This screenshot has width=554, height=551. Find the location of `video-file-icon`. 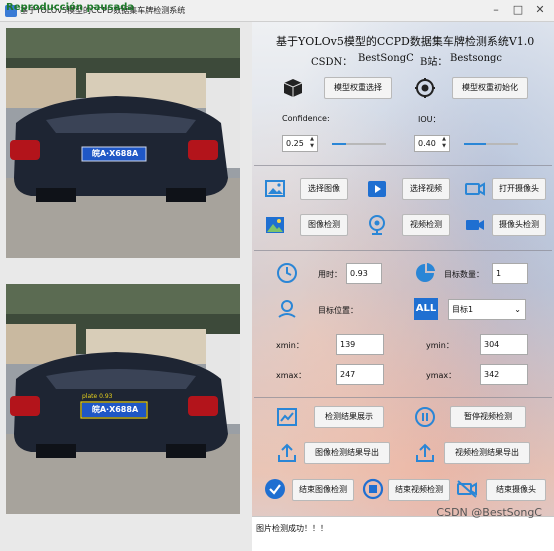

video-file-icon is located at coordinates (377, 189).